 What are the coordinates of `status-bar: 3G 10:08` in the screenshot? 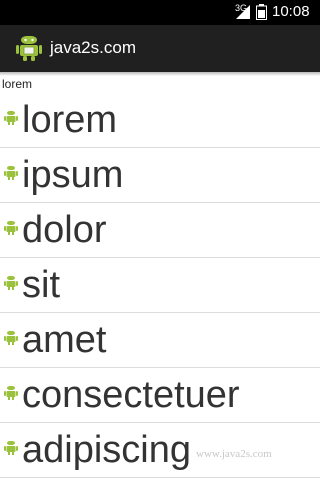 It's located at (160, 12).